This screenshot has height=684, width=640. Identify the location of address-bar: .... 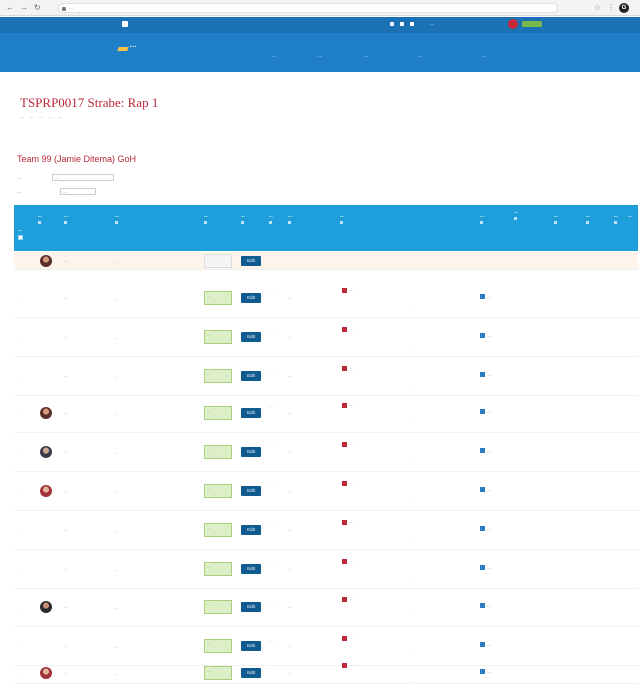
(308, 8).